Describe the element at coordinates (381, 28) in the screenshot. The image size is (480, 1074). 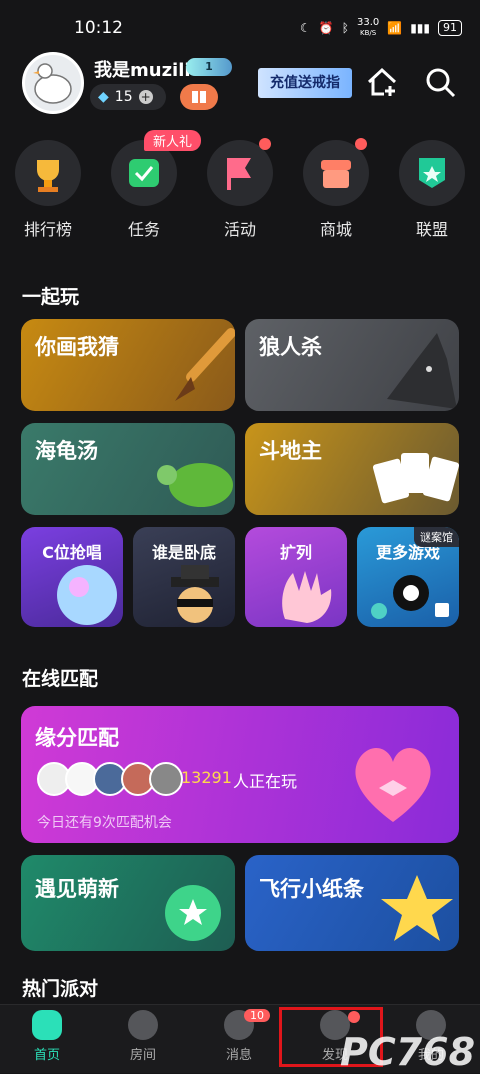
I see `status-icons: ☾ ⏰ ᛒ 33.0 KB/S 📶 ▮▮▮ 91` at that location.